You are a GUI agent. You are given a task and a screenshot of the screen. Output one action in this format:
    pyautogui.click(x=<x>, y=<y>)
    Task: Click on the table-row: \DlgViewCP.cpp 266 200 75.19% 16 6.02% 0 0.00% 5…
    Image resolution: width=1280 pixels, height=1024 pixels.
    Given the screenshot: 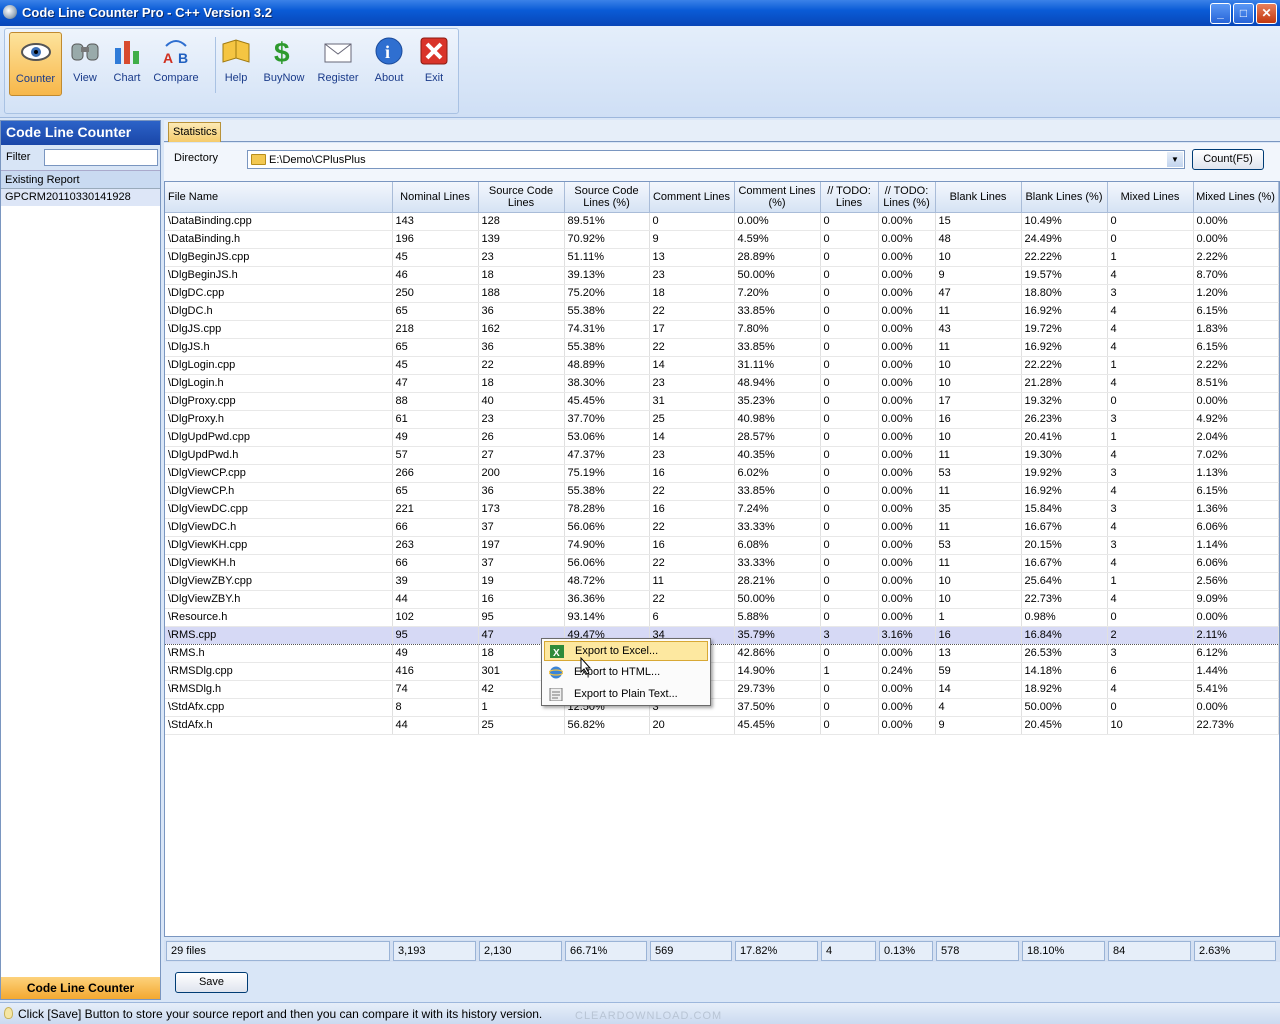 What is the action you would take?
    pyautogui.click(x=722, y=473)
    